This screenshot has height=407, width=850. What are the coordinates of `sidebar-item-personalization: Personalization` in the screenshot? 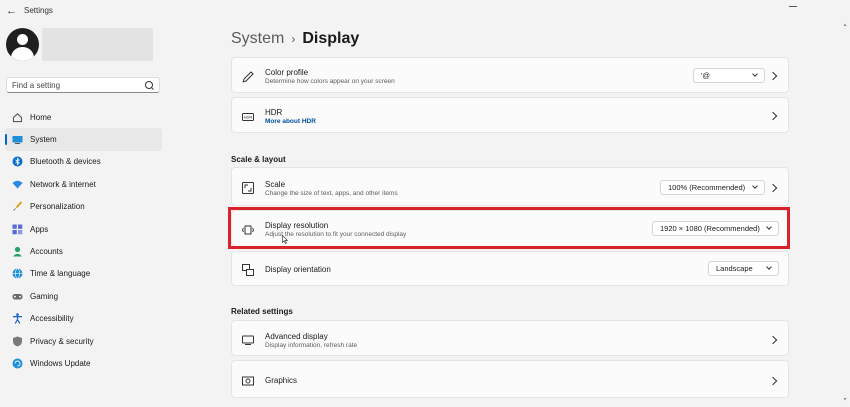 It's located at (83, 207).